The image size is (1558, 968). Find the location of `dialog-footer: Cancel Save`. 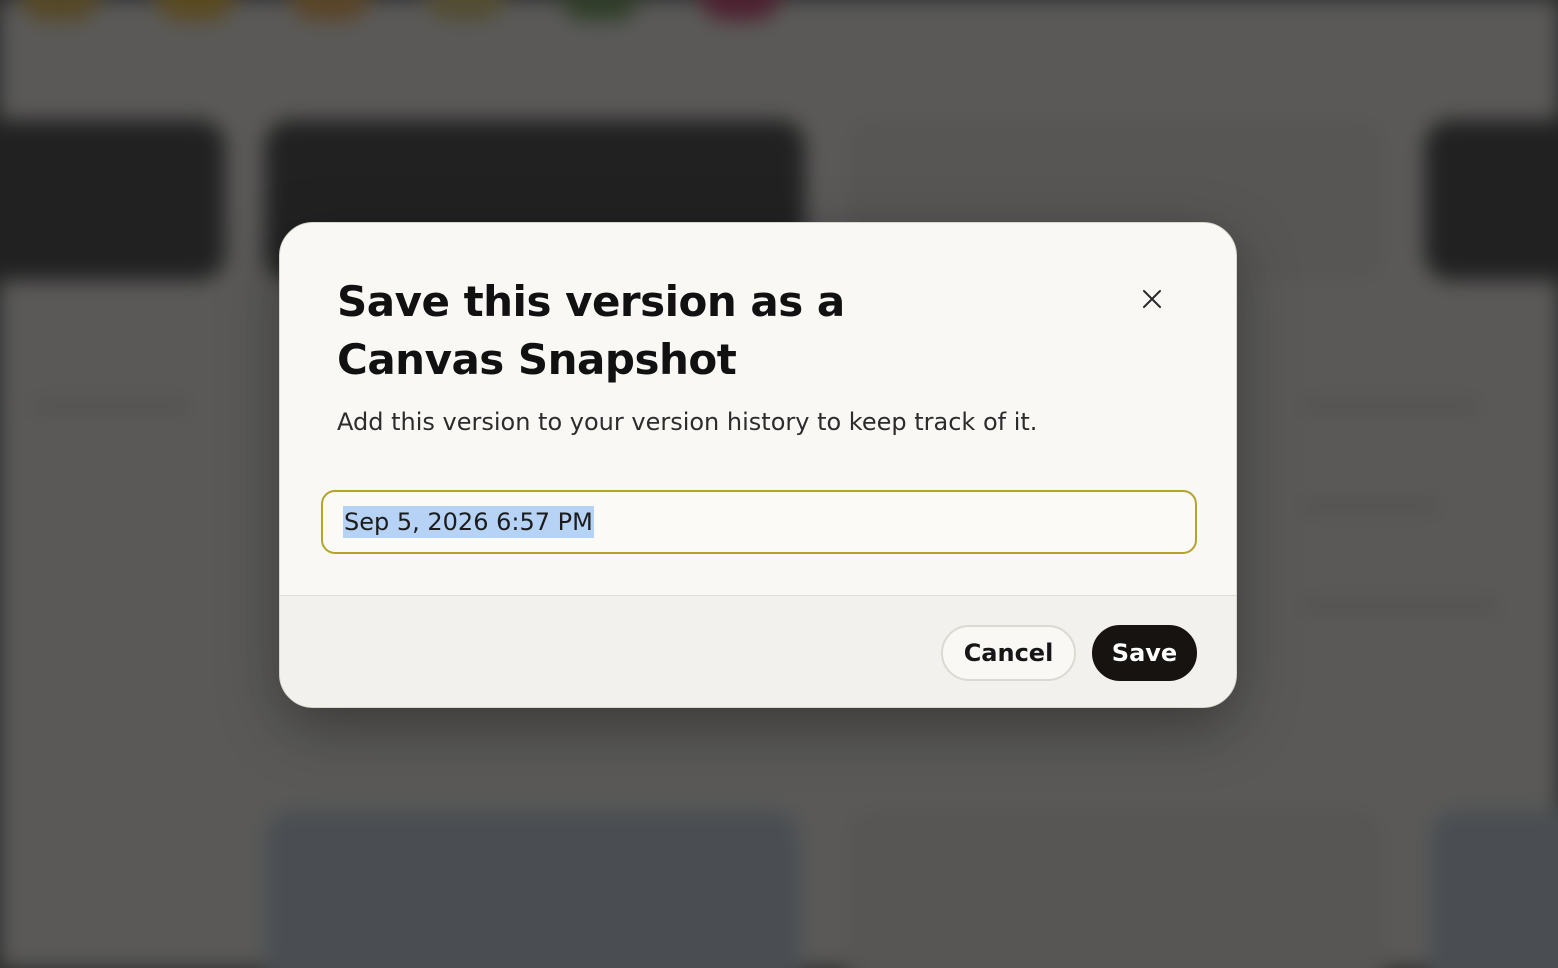

dialog-footer: Cancel Save is located at coordinates (758, 651).